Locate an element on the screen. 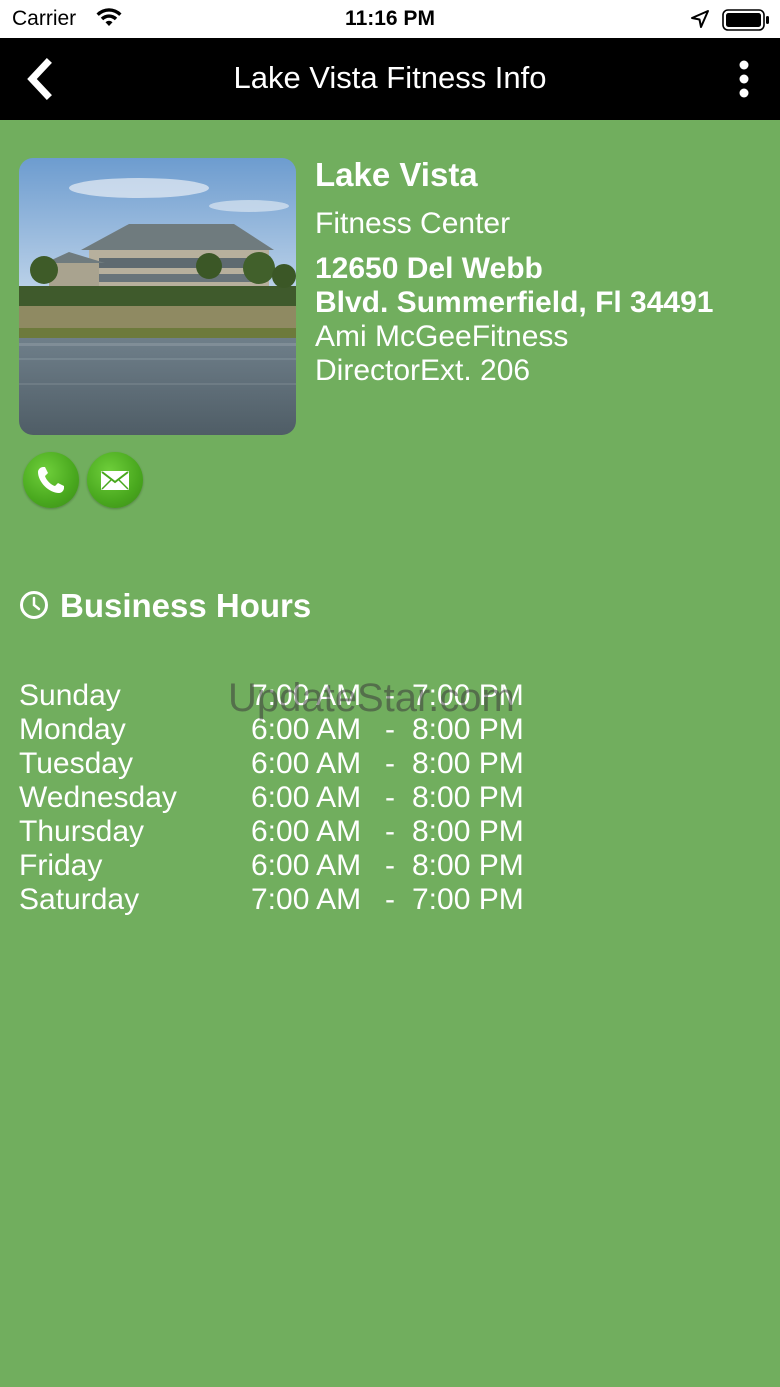 This screenshot has width=780, height=1387. hours-row: Wednesday 6:00 AM - 8:00 PM is located at coordinates (319, 798).